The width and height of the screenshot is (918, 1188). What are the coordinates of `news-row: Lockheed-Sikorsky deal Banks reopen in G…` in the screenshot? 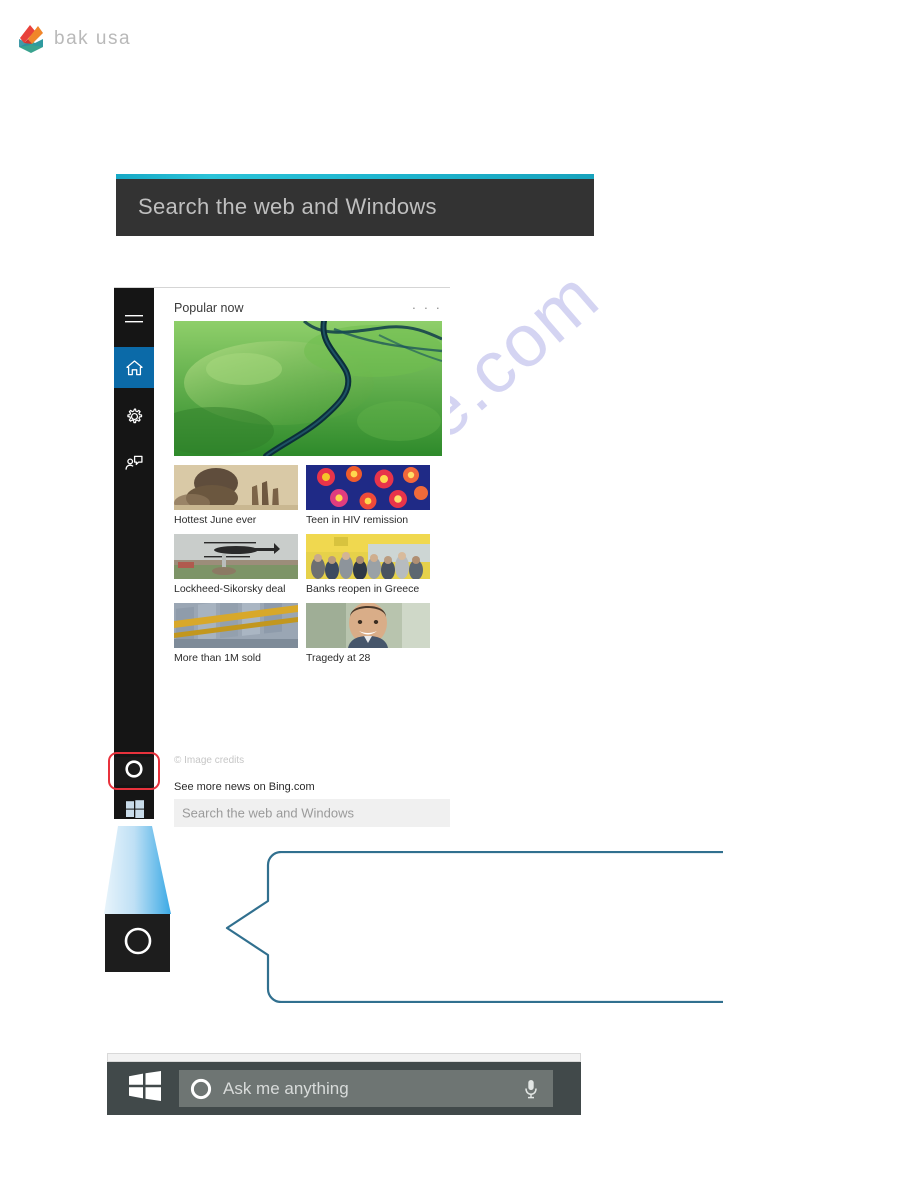 It's located at (312, 565).